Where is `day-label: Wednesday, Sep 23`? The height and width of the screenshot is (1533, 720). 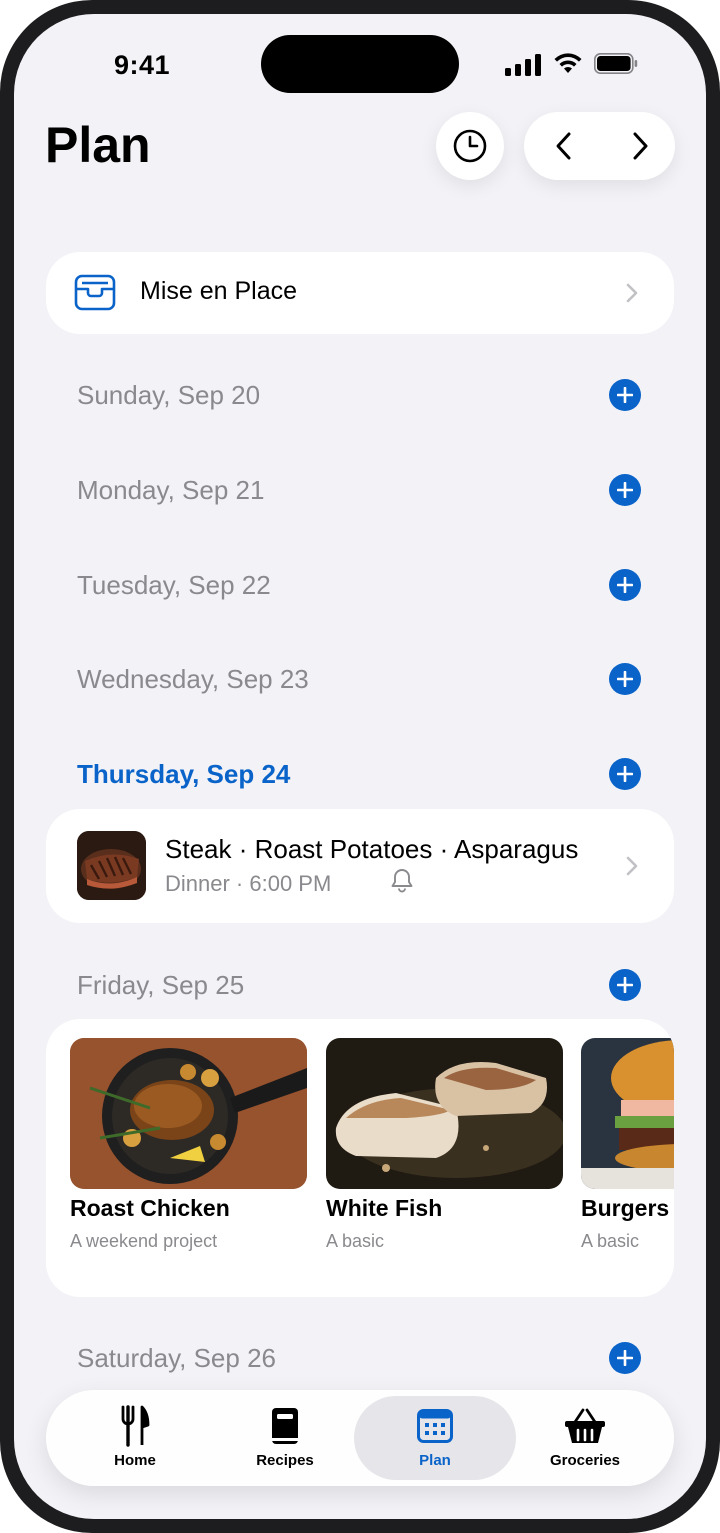 day-label: Wednesday, Sep 23 is located at coordinates (193, 679).